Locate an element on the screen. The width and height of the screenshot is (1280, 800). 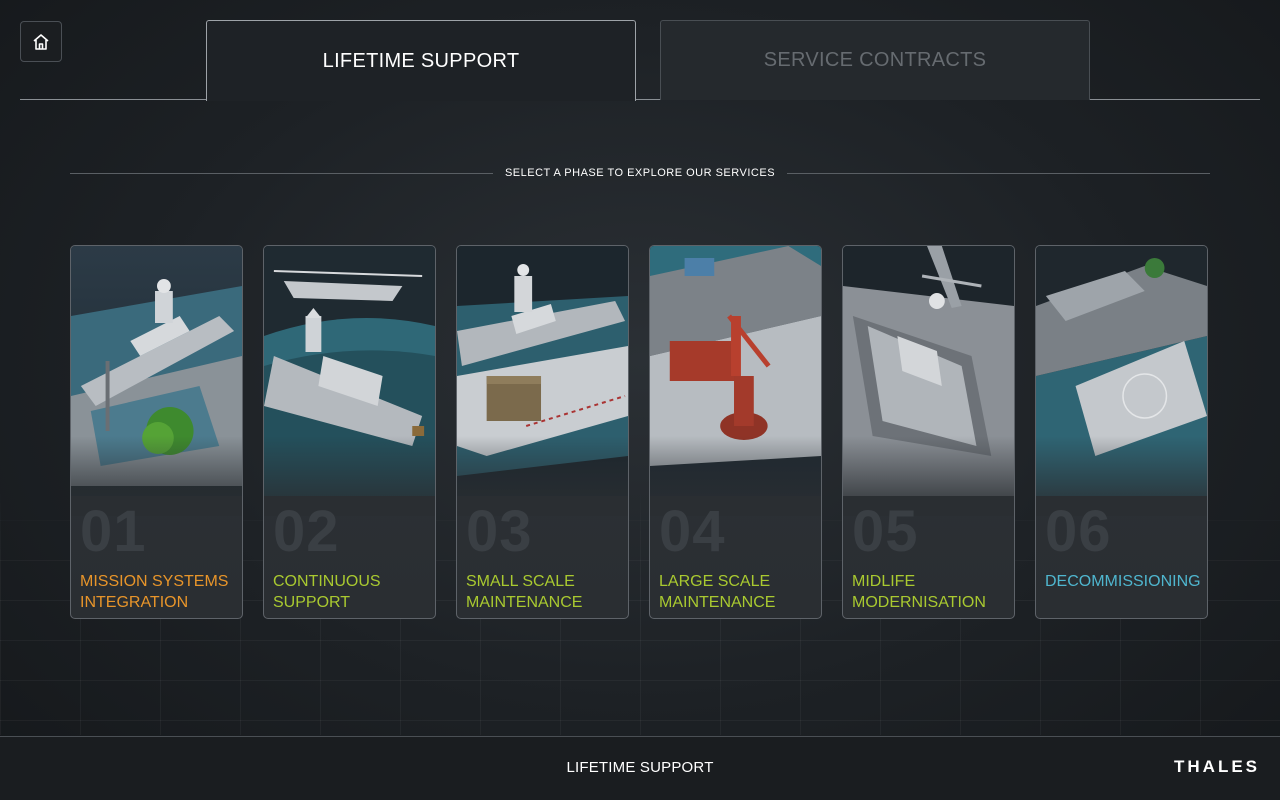
phase-label: MISSION SYSTEMS INTEGRATION is located at coordinates (154, 592).